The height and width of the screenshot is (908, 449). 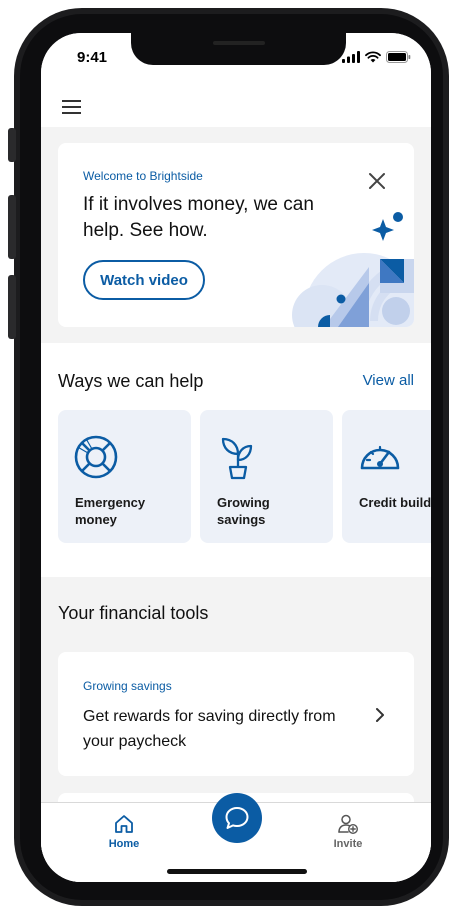 What do you see at coordinates (398, 57) in the screenshot?
I see `battery-icon` at bounding box center [398, 57].